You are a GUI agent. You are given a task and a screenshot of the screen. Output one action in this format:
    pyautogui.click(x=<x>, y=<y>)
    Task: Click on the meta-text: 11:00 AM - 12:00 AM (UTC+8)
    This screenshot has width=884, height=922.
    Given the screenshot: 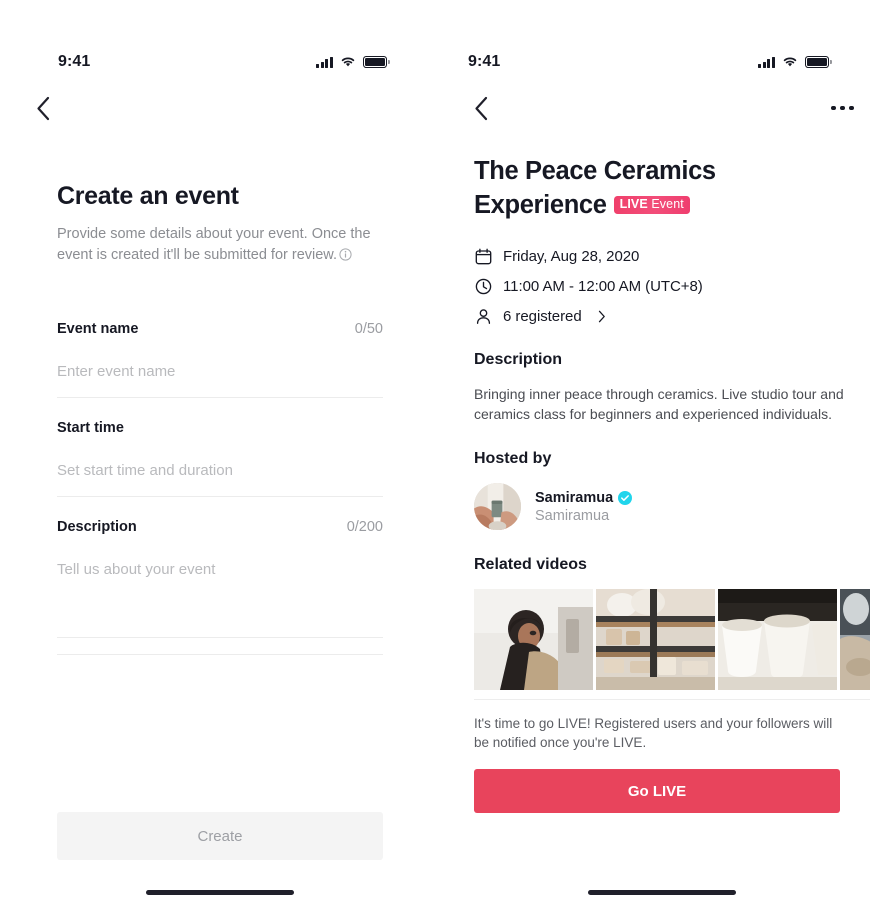 What is the action you would take?
    pyautogui.click(x=603, y=286)
    